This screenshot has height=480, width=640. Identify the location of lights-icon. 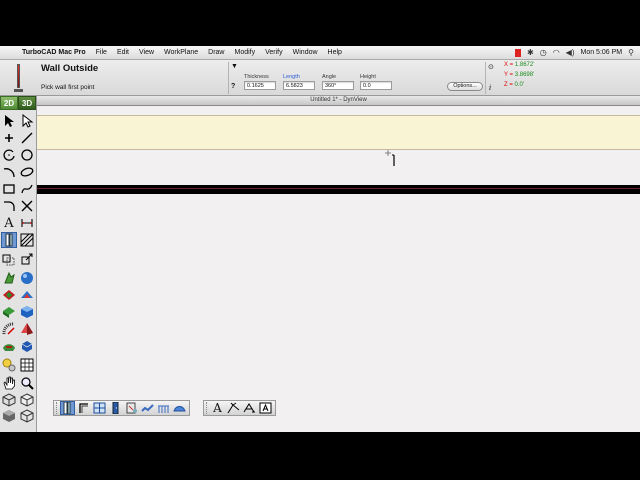
(9, 365).